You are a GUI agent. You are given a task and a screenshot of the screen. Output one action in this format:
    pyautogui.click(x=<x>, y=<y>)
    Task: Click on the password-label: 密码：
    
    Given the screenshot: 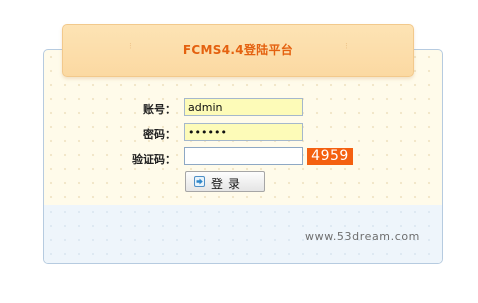 What is the action you would take?
    pyautogui.click(x=159, y=134)
    